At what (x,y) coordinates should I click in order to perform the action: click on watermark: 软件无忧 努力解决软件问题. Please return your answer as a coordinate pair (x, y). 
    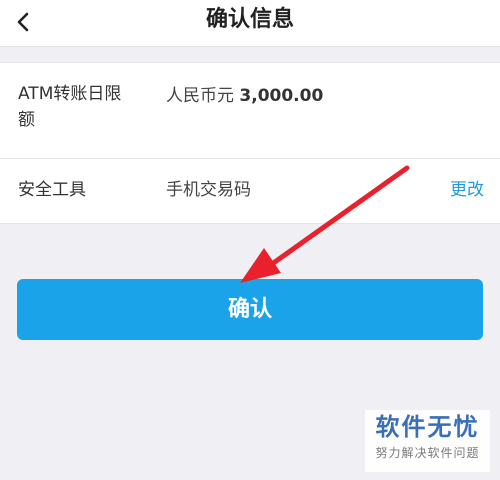
    Looking at the image, I should click on (427, 441).